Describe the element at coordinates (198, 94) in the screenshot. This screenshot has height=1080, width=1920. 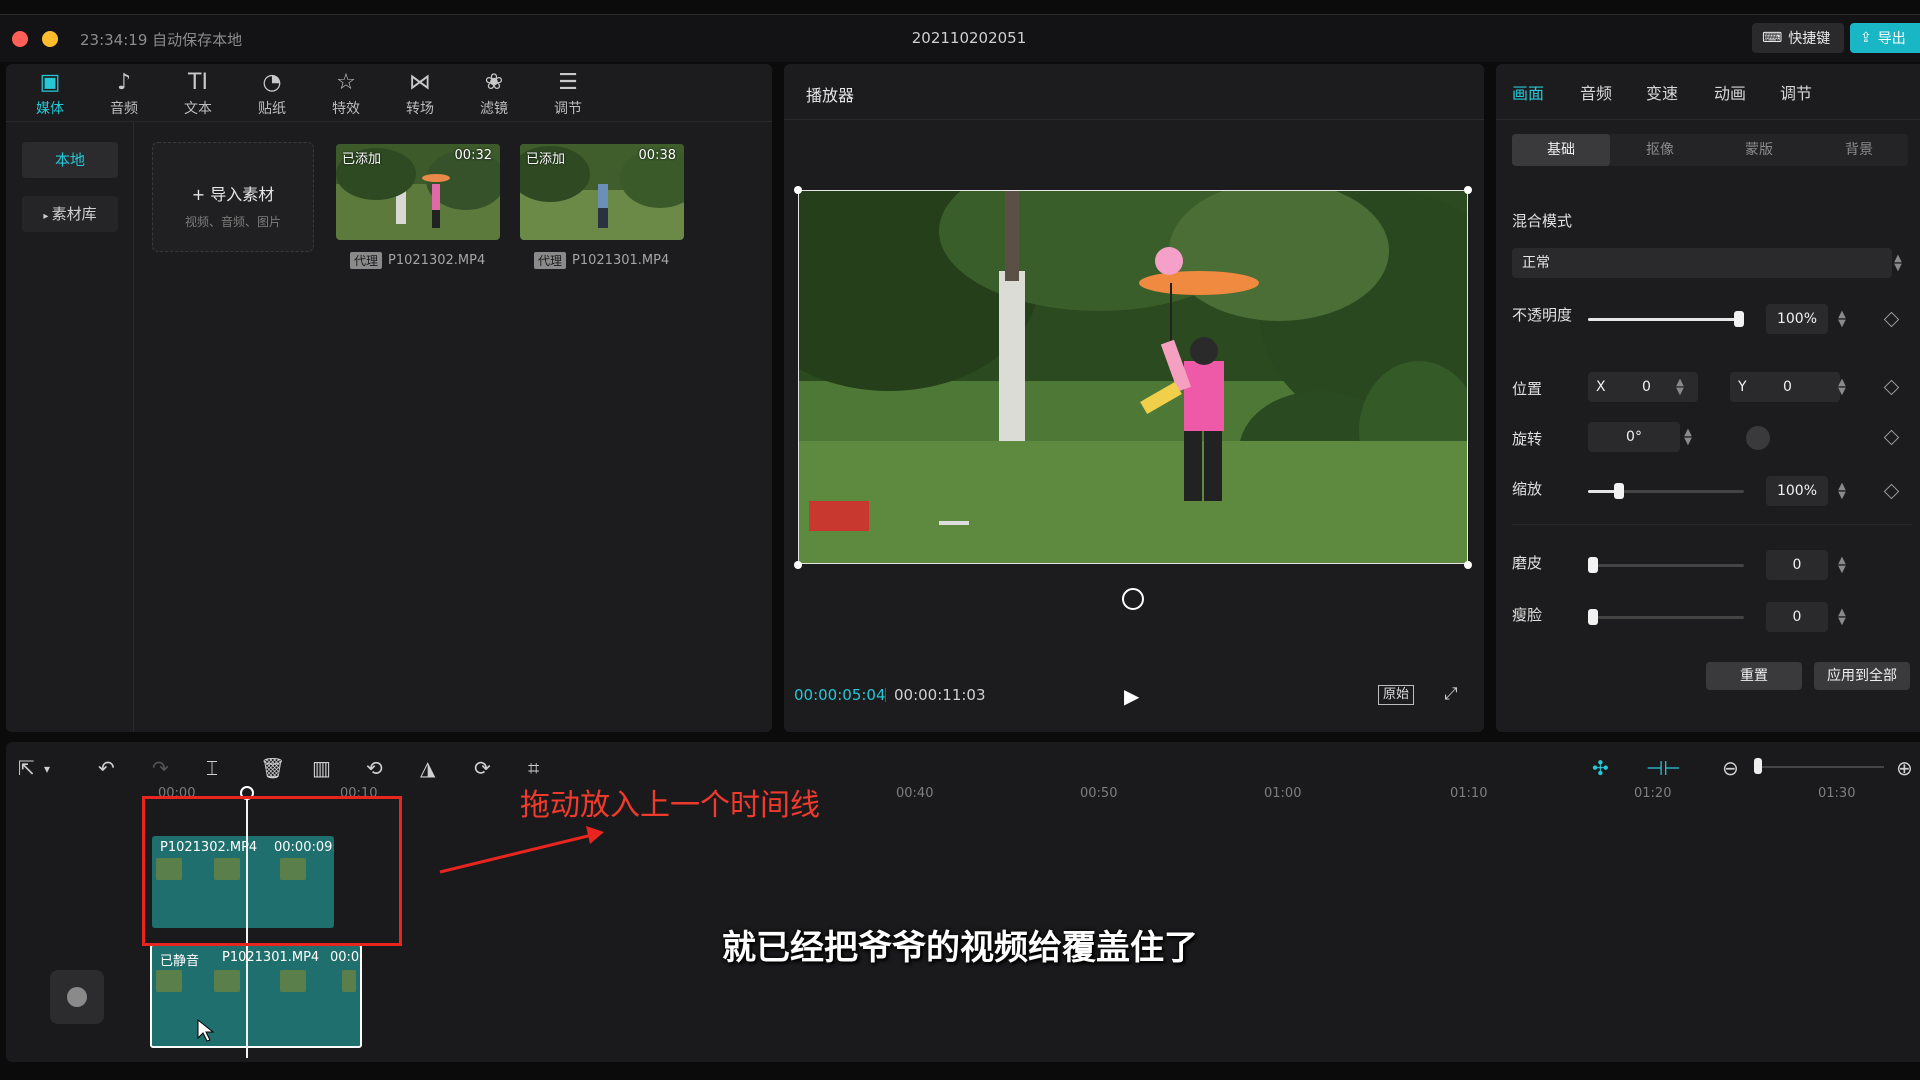
I see `tool-text: TI 文本` at that location.